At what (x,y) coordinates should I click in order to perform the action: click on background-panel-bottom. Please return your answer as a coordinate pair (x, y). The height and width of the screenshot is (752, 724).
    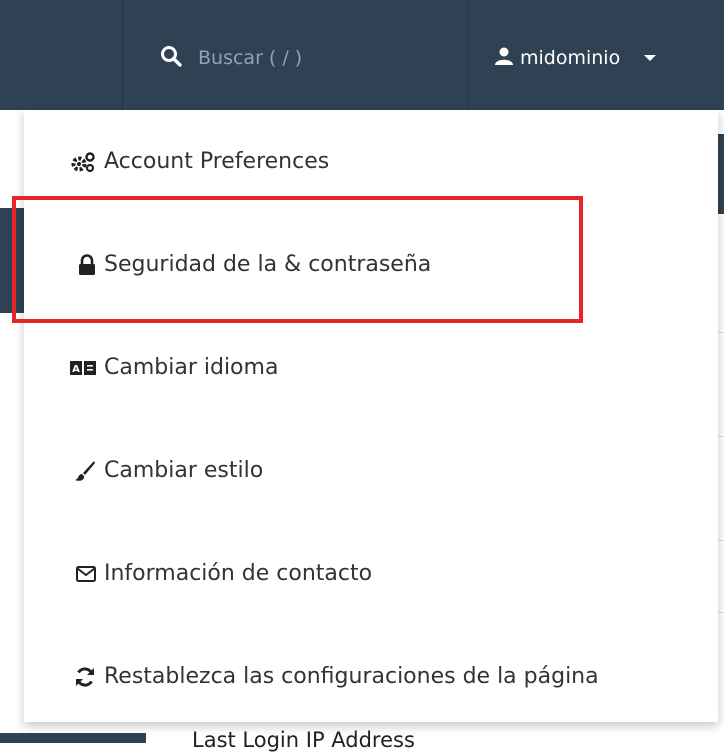
    Looking at the image, I should click on (73, 738).